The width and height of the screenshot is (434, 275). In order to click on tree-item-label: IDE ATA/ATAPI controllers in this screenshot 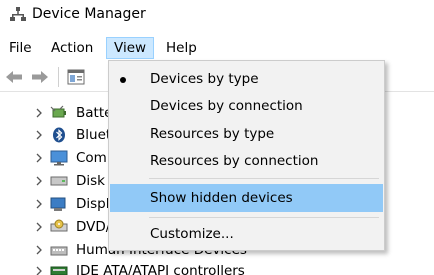, I will do `click(160, 269)`.